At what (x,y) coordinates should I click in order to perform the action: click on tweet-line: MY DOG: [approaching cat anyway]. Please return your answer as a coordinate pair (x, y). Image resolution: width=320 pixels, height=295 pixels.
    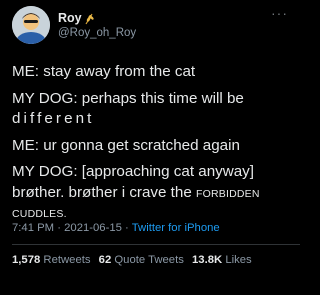
    Looking at the image, I should click on (133, 171).